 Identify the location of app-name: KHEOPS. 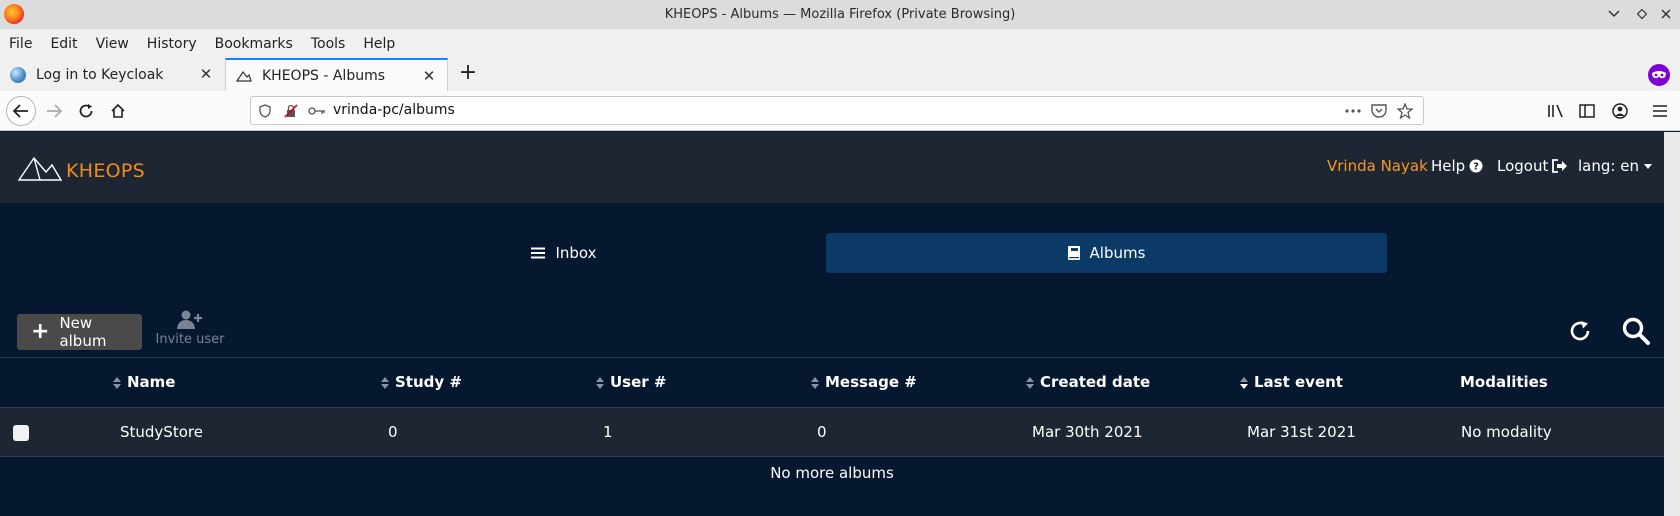
(105, 171).